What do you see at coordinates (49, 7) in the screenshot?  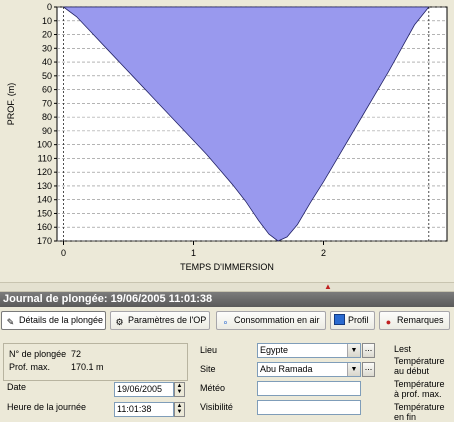 I see `y-tick-label: 0` at bounding box center [49, 7].